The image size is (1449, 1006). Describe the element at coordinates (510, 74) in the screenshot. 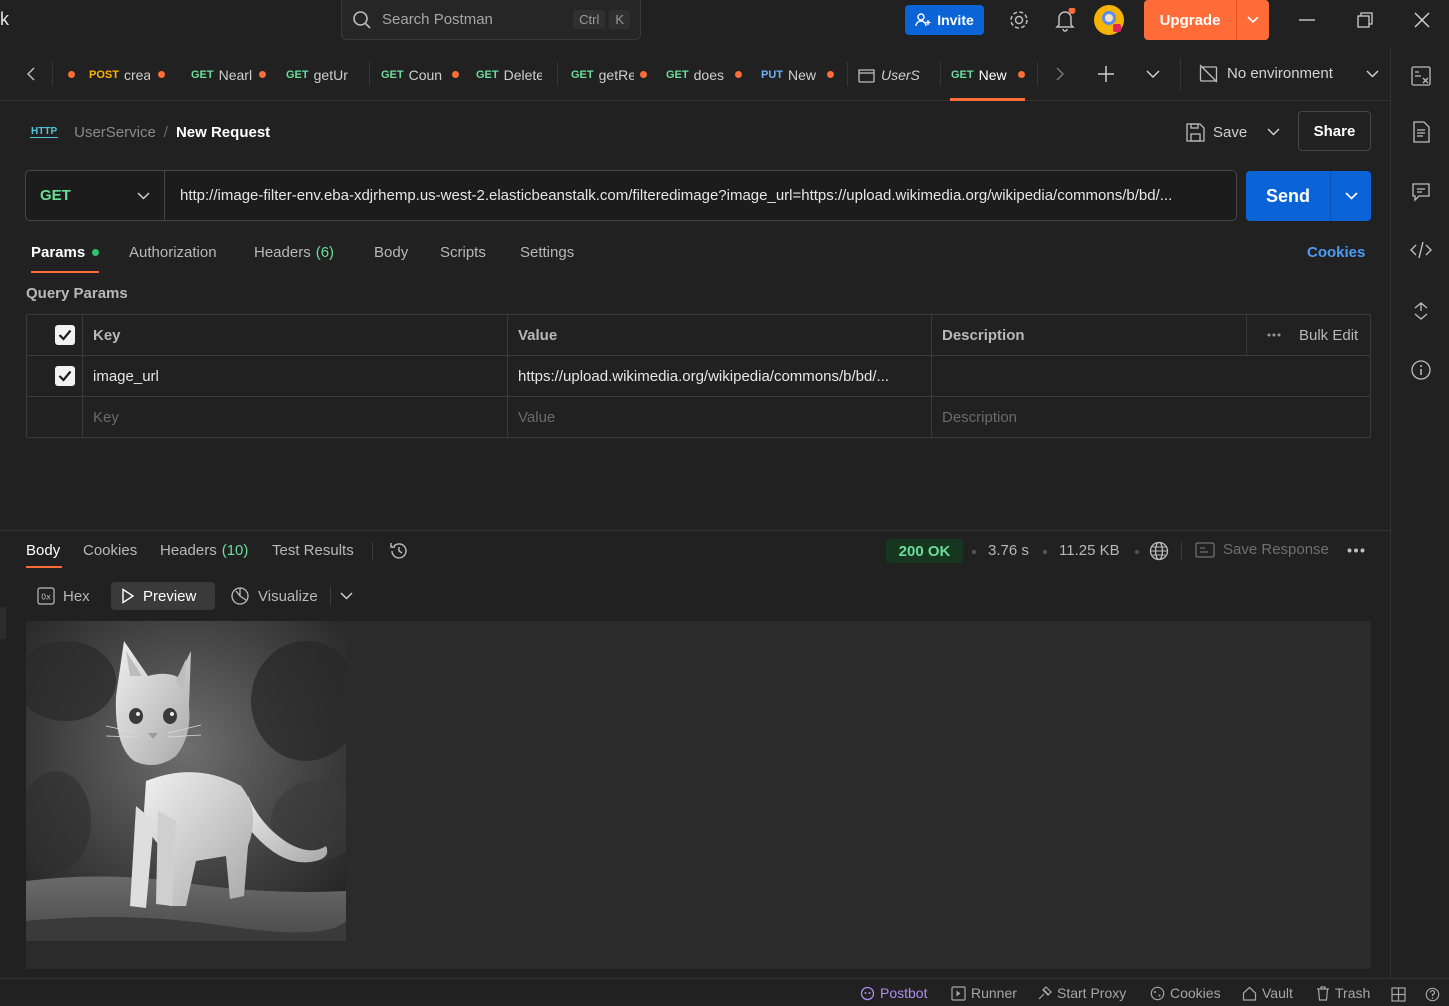

I see `tab-get-delete: GET Delete` at that location.